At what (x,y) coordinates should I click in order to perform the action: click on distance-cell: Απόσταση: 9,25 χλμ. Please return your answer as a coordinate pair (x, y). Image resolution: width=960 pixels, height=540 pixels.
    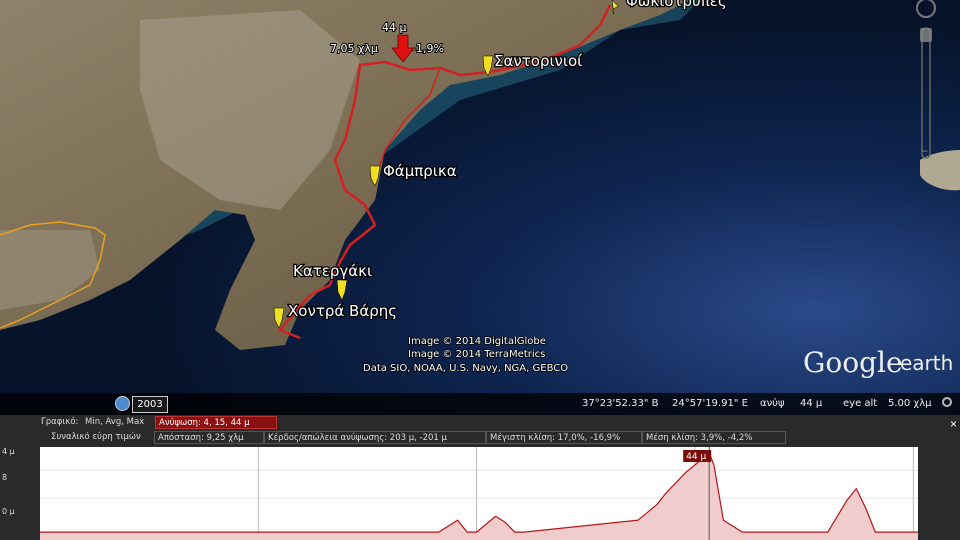
    Looking at the image, I should click on (209, 437).